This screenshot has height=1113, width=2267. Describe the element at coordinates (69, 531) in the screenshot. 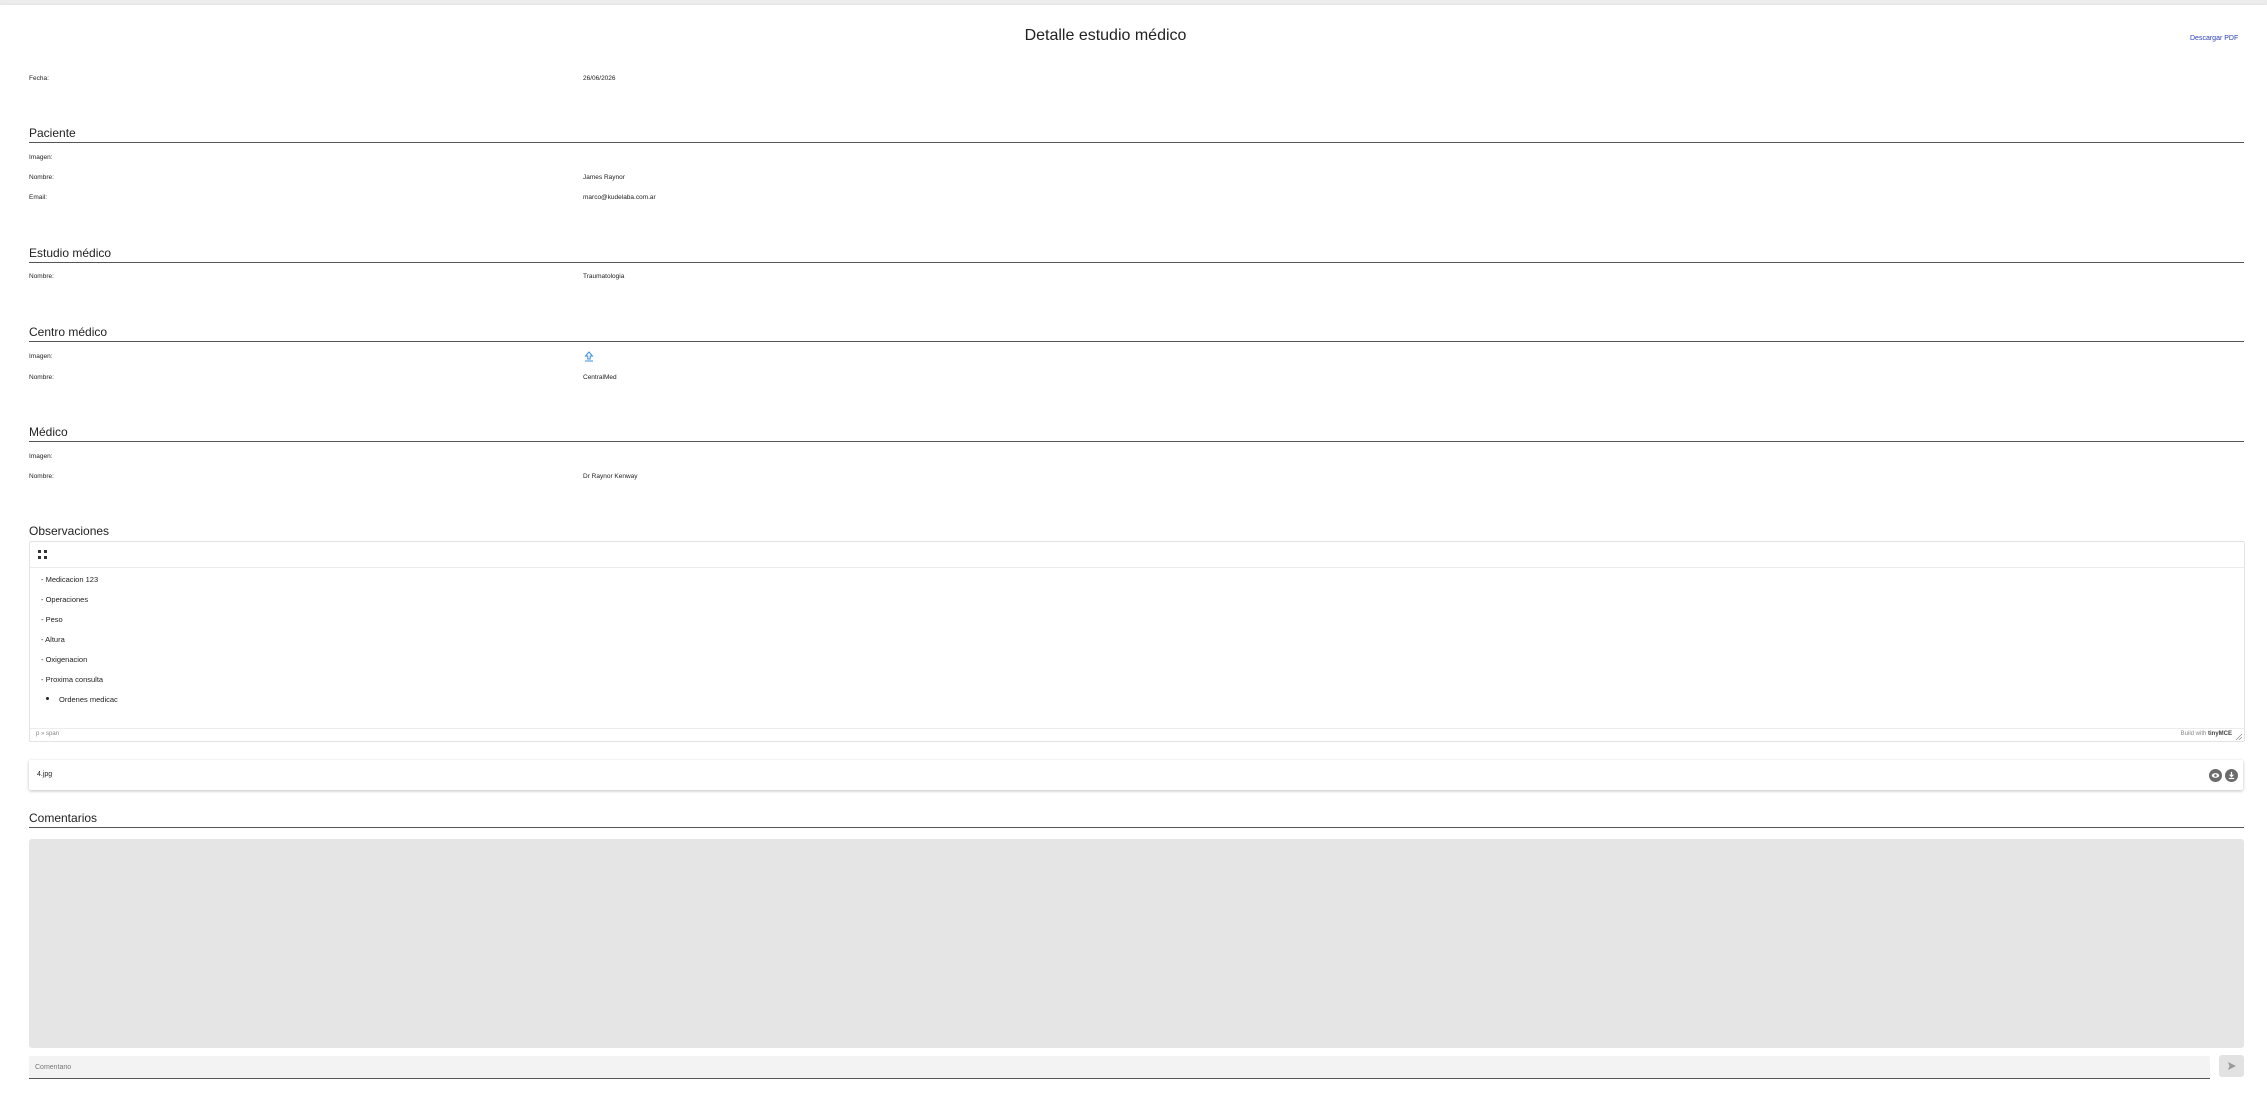

I see `section-observaciones: Observaciones` at that location.